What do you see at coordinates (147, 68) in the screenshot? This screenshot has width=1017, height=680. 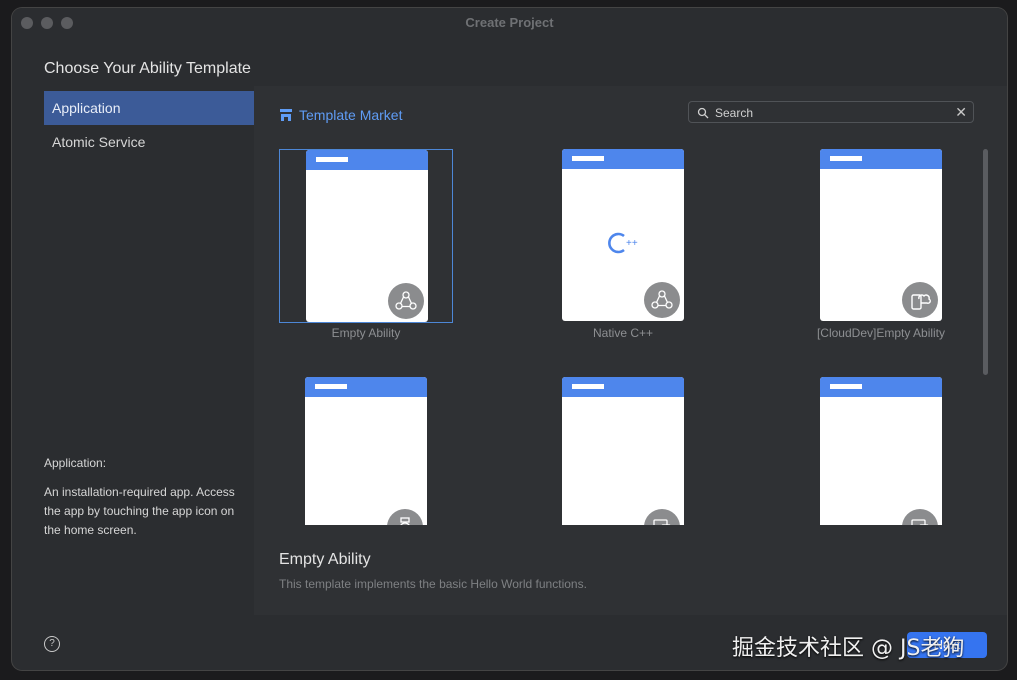 I see `page-heading: Choose Your Ability Template` at bounding box center [147, 68].